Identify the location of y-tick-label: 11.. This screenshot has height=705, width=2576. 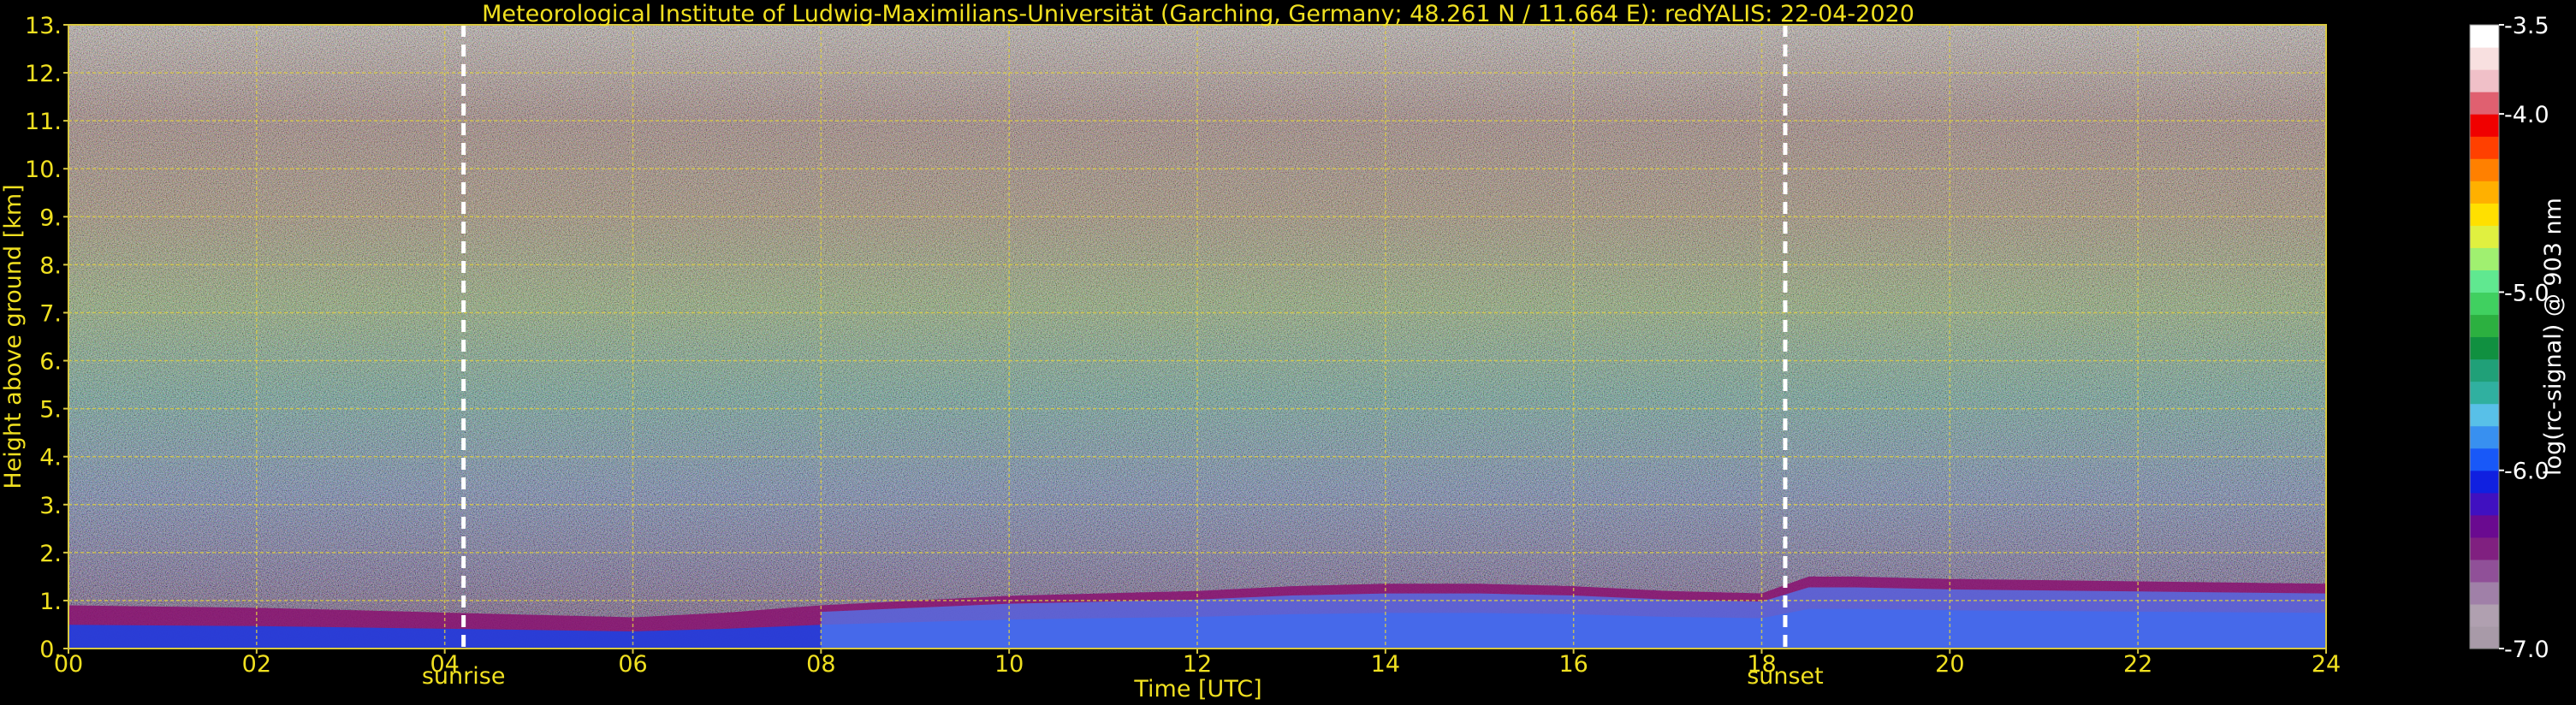
(43, 122).